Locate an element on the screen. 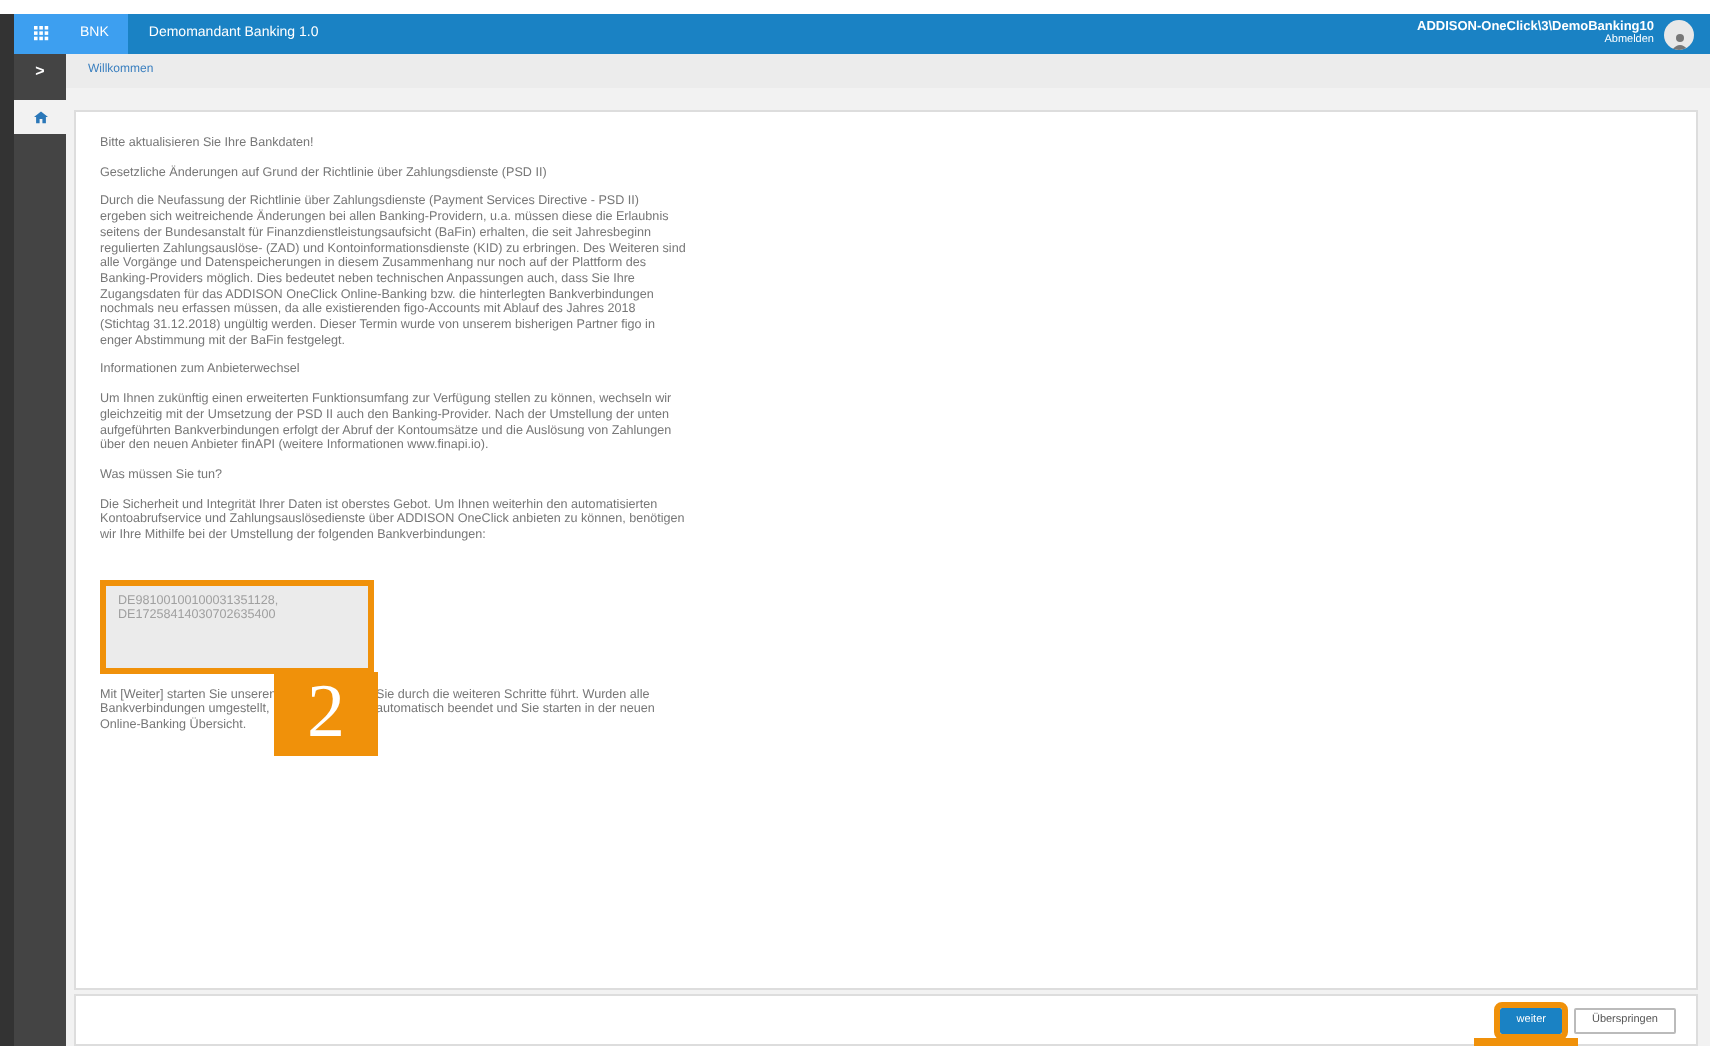 The height and width of the screenshot is (1046, 1710). home-icon is located at coordinates (40, 117).